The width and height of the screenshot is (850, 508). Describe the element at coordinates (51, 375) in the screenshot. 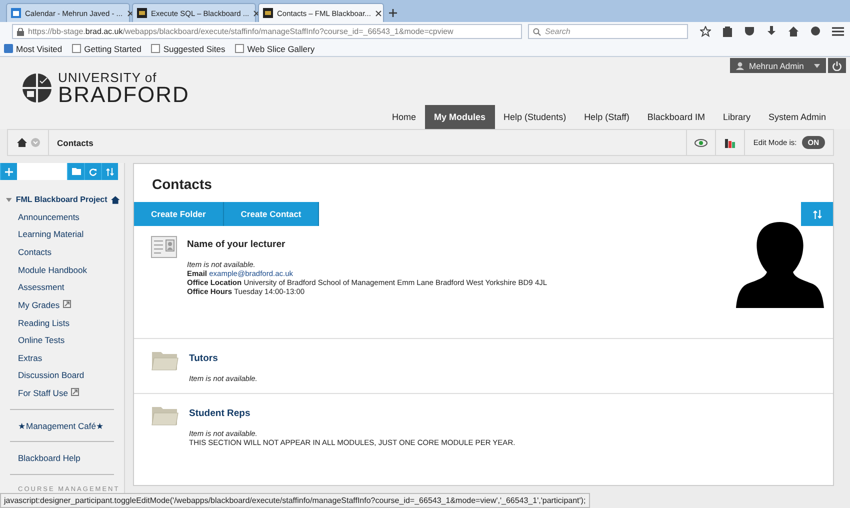

I see `sidebar-link: Discussion Board` at that location.